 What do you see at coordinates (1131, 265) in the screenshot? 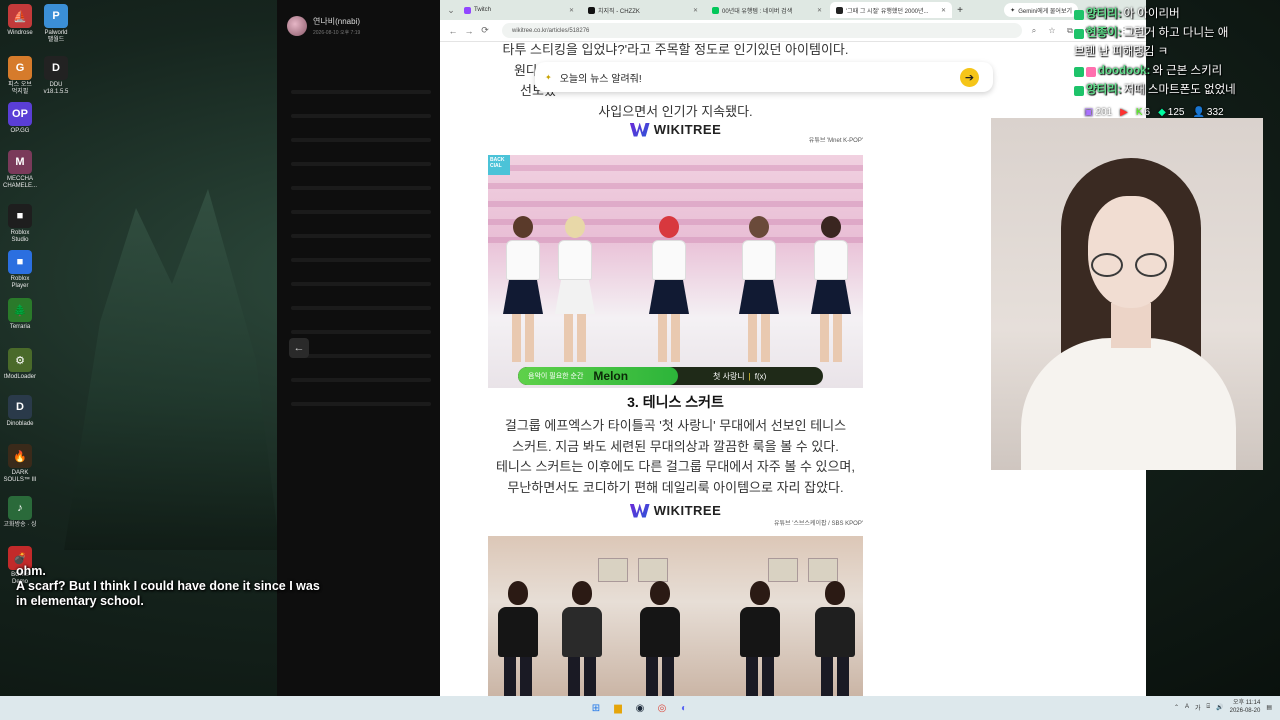
I see `glasses` at bounding box center [1131, 265].